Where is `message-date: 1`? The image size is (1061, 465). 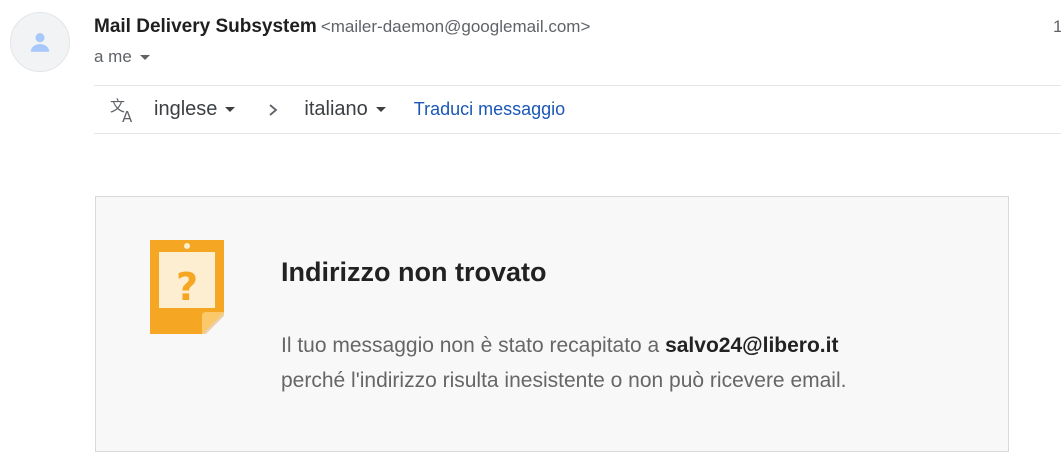
message-date: 1 is located at coordinates (1057, 26).